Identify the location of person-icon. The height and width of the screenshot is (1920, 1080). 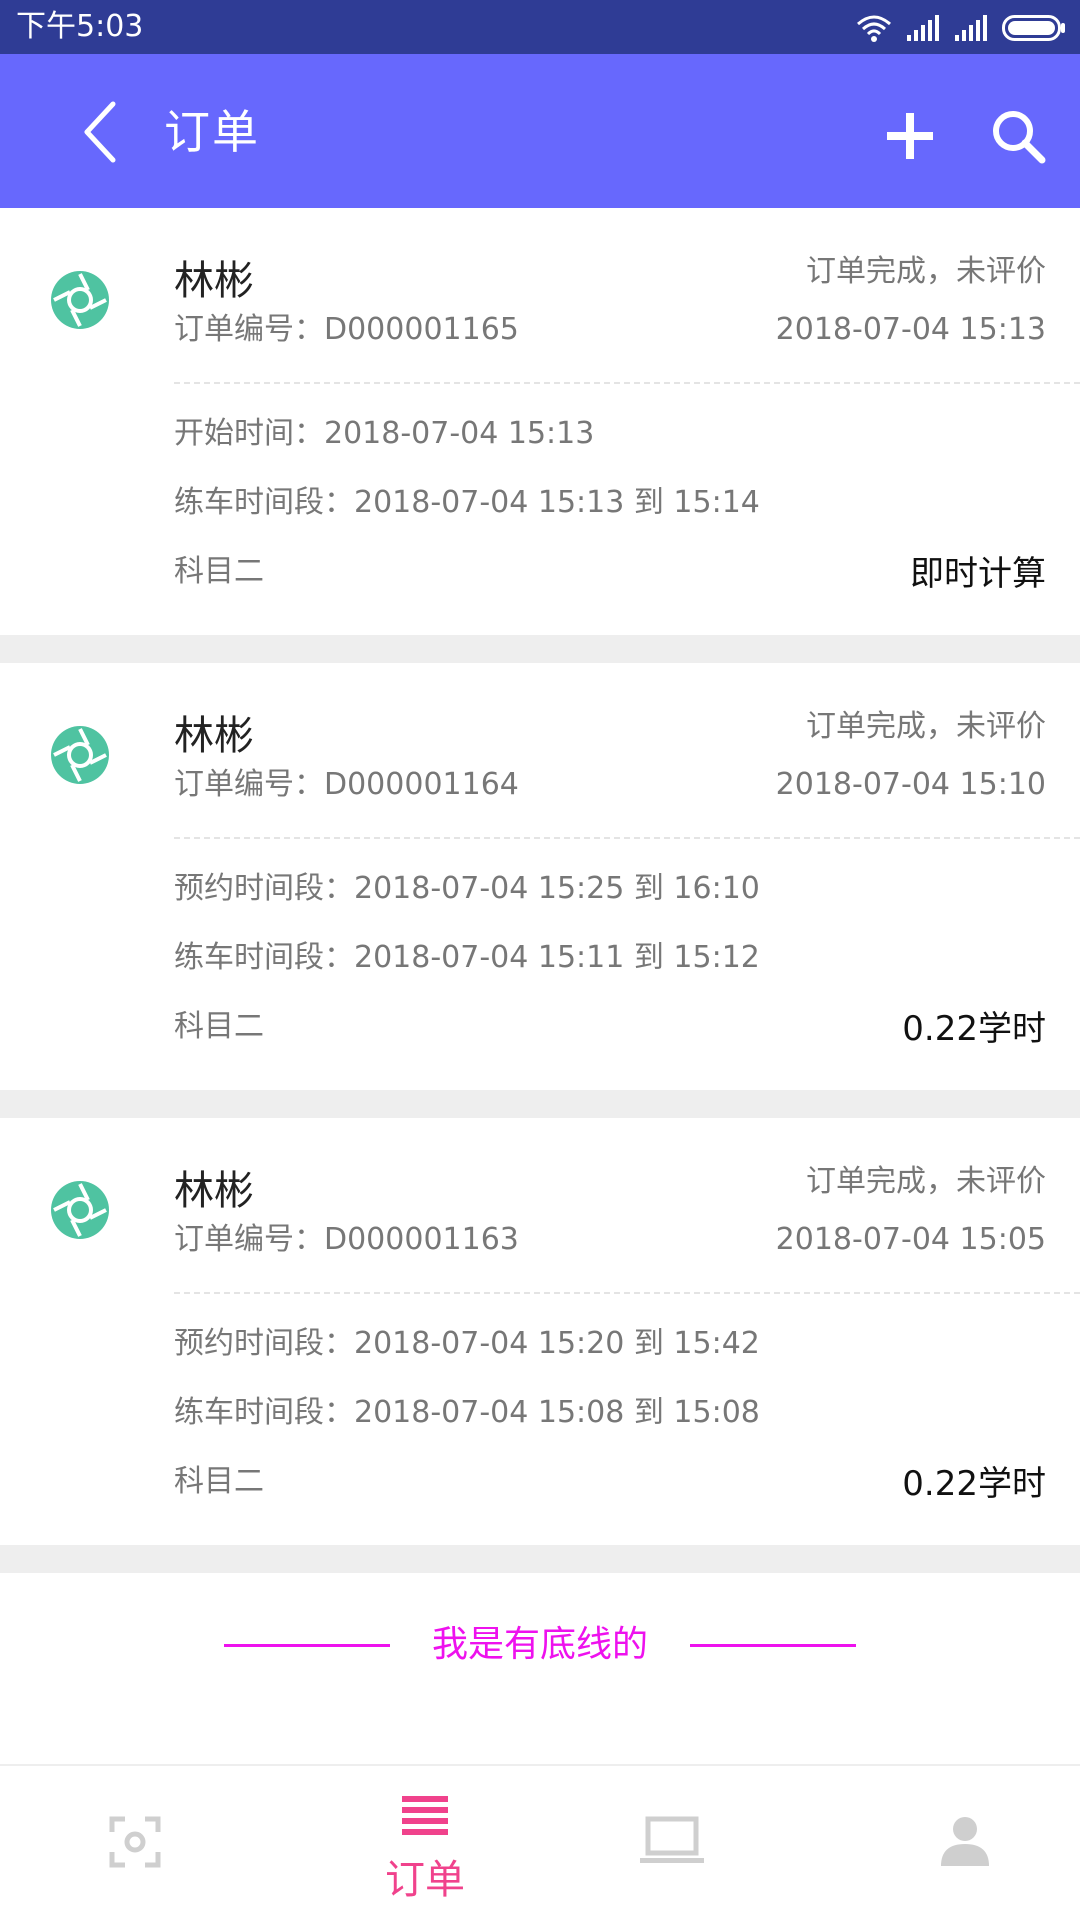
(965, 1841).